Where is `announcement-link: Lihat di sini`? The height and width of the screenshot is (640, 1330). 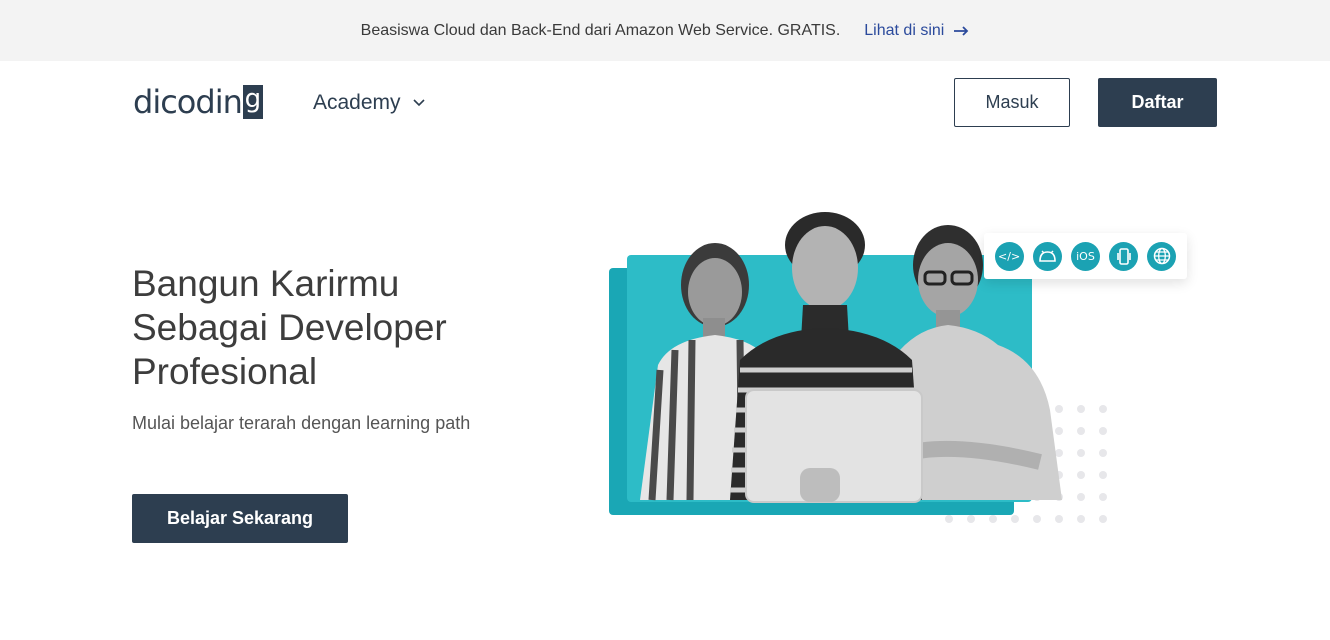 announcement-link: Lihat di sini is located at coordinates (916, 31).